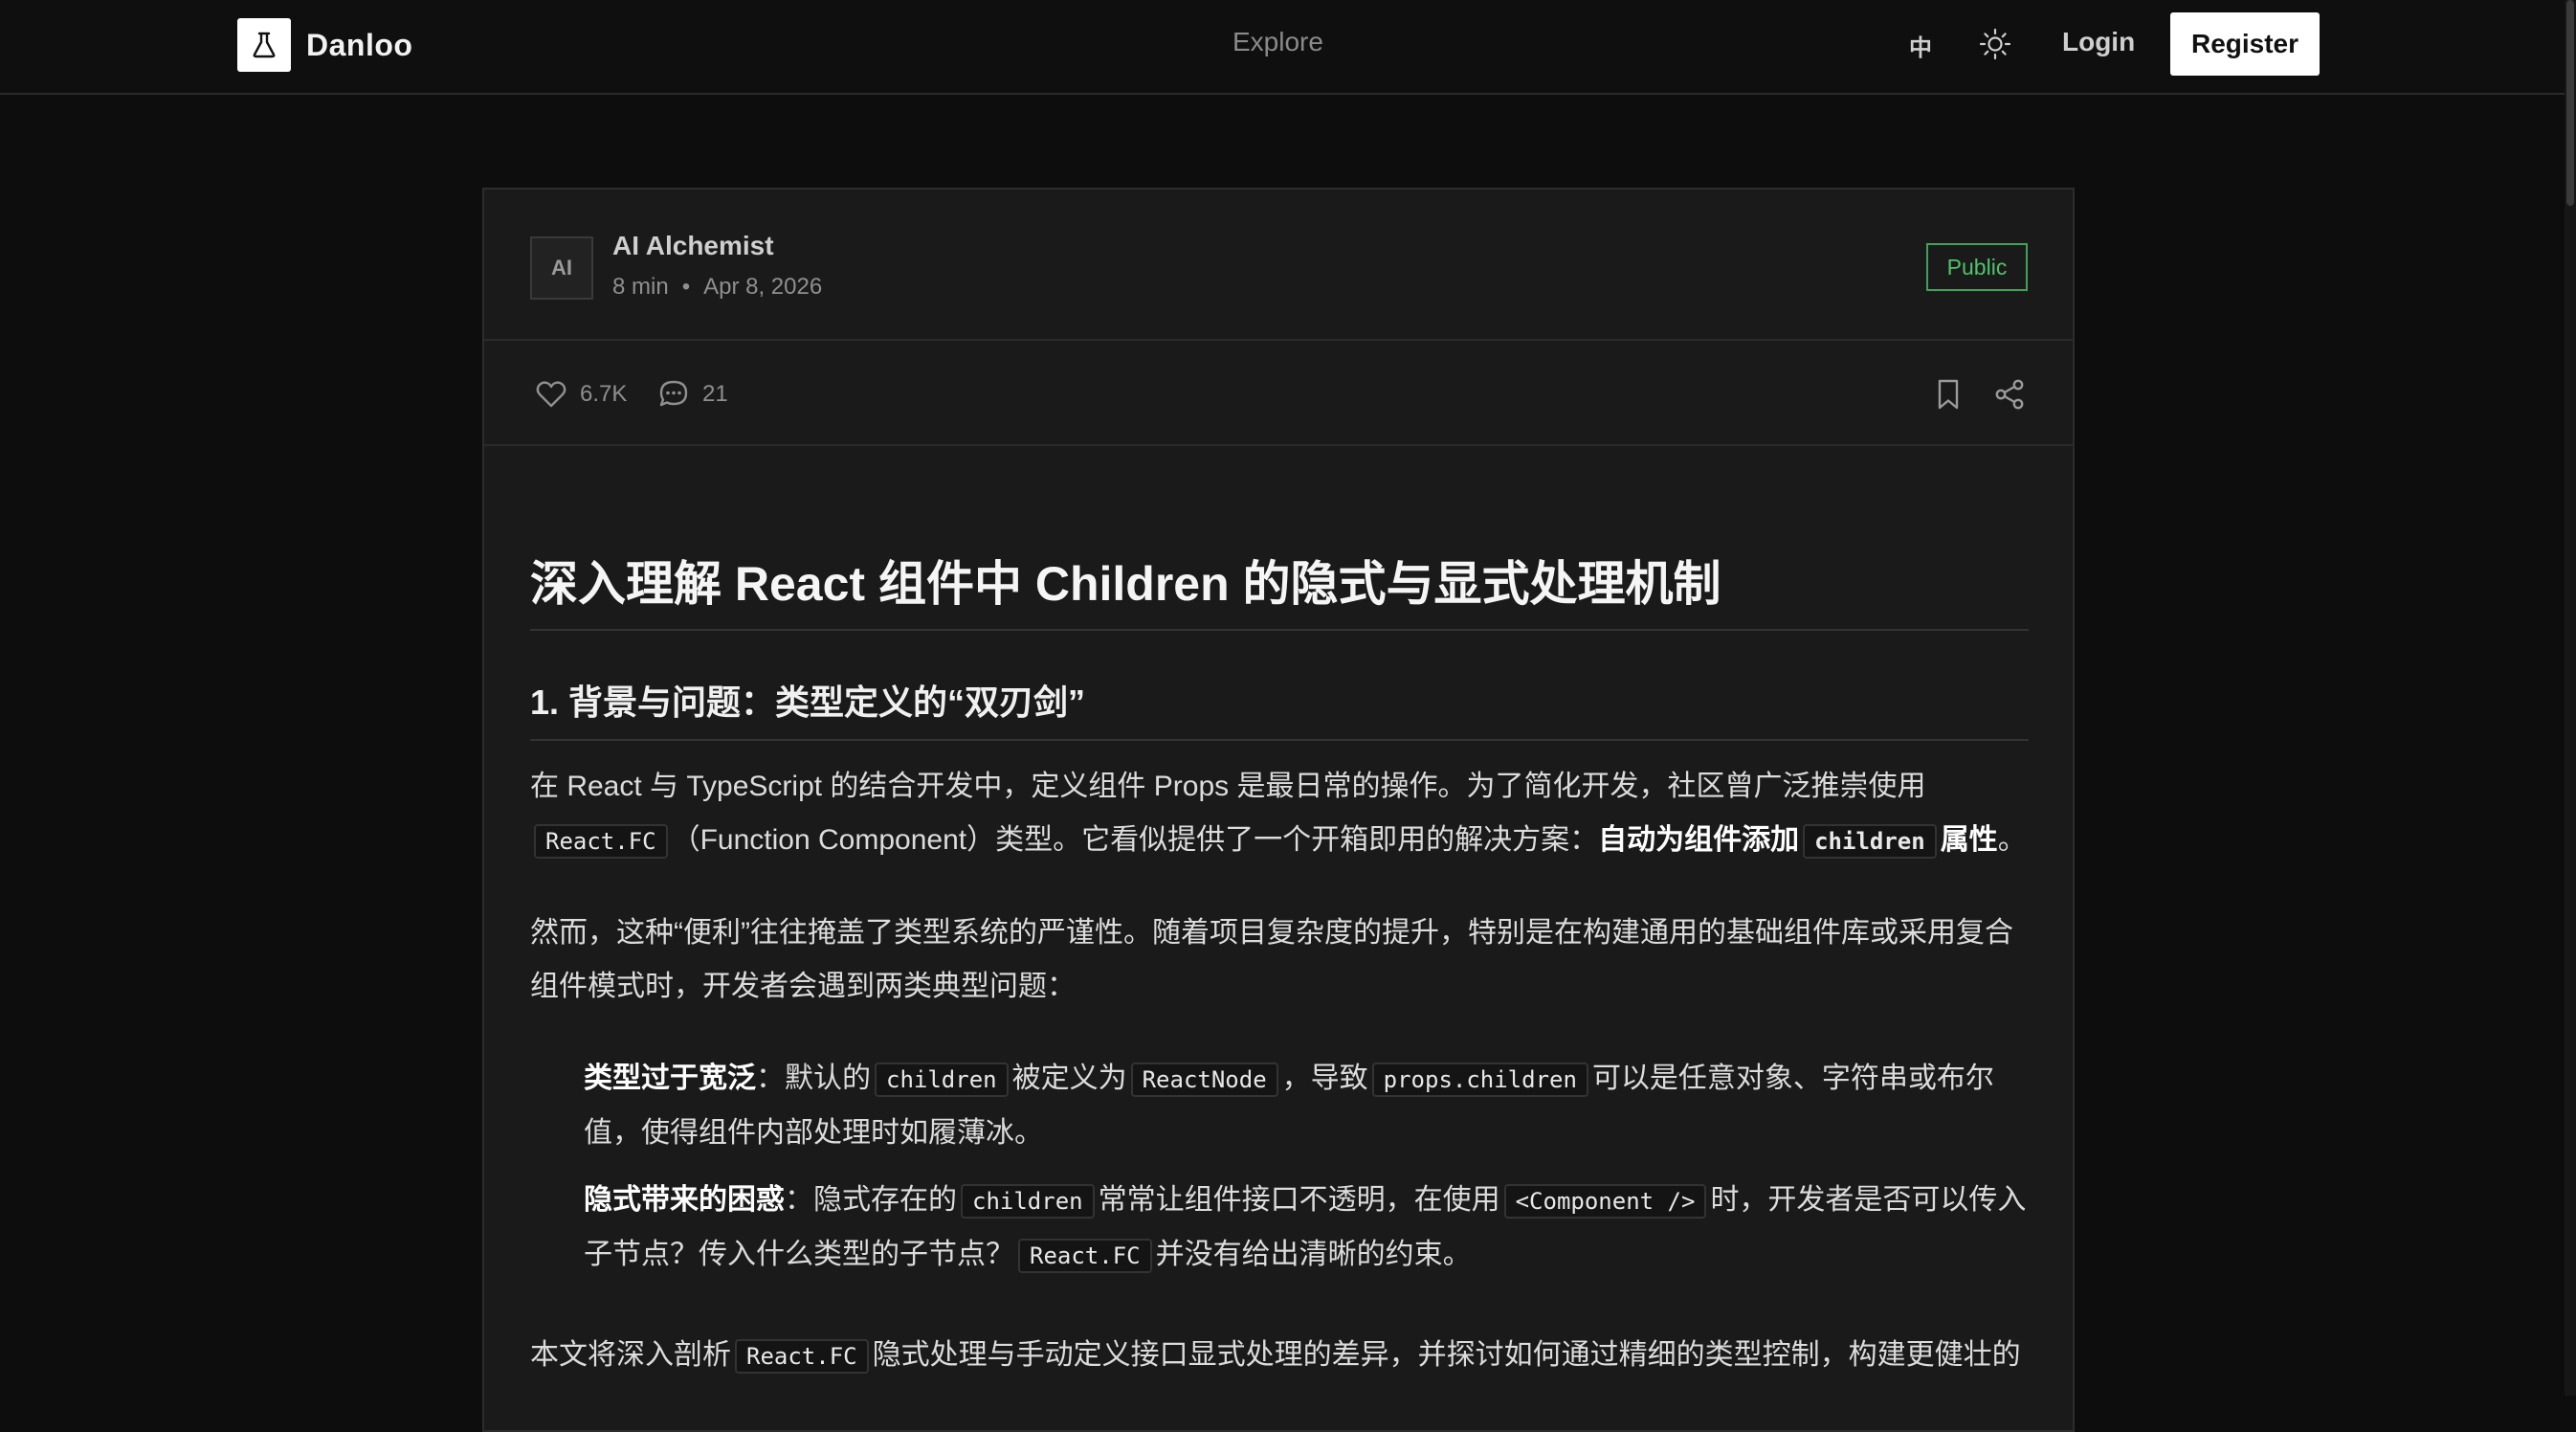 The height and width of the screenshot is (1432, 2576). I want to click on article-title: 深入理解 React 组件中 Children 的隐式与显式处理机制, so click(1279, 592).